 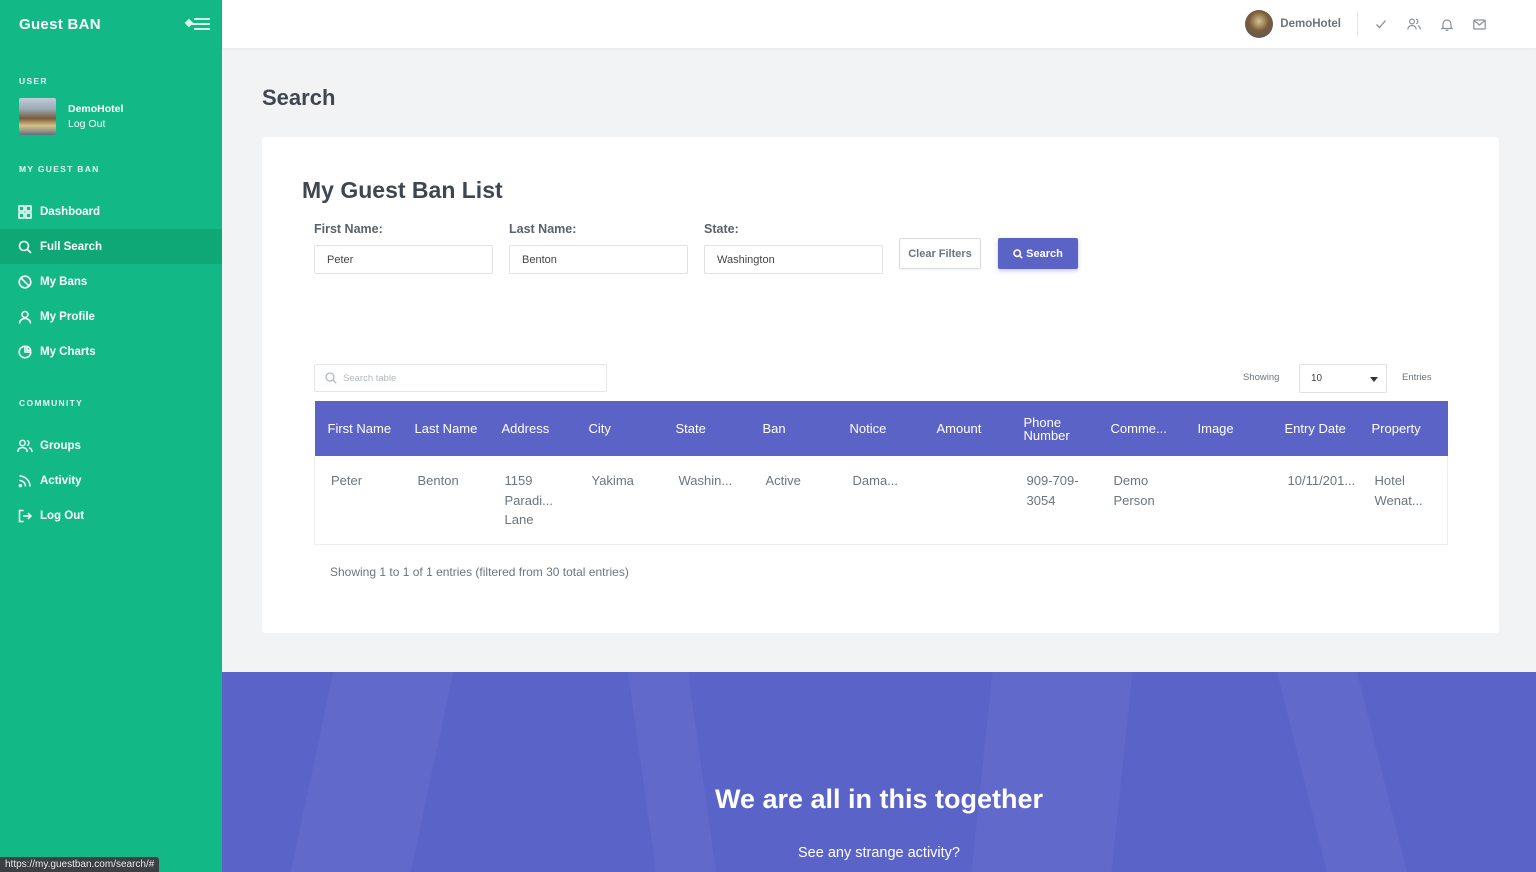 I want to click on column-header-property: Property, so click(x=1403, y=428).